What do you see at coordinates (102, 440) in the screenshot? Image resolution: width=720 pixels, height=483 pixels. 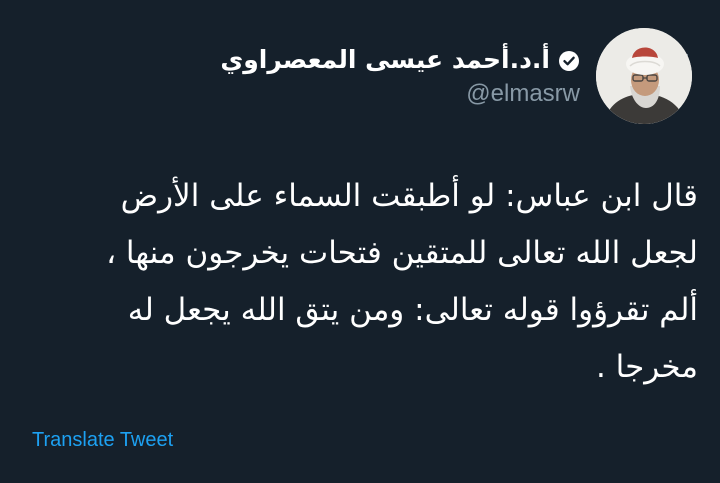 I see `translate-tweet-link: Translate Tweet` at bounding box center [102, 440].